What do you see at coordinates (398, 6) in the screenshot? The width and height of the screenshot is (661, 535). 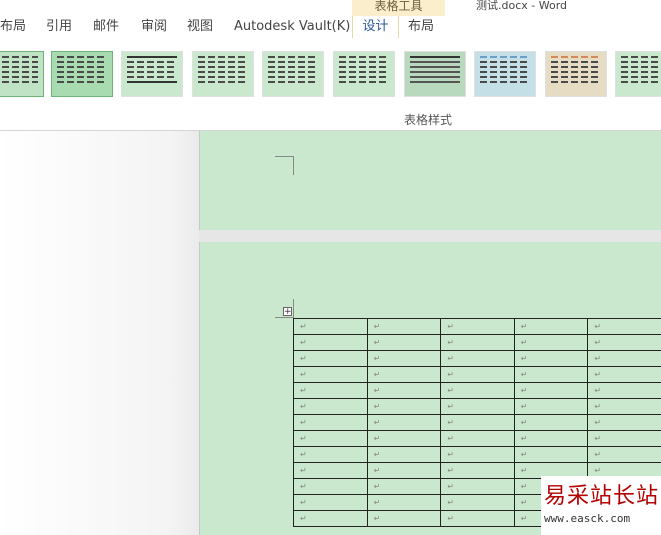 I see `table-tools-title: 表格工具` at bounding box center [398, 6].